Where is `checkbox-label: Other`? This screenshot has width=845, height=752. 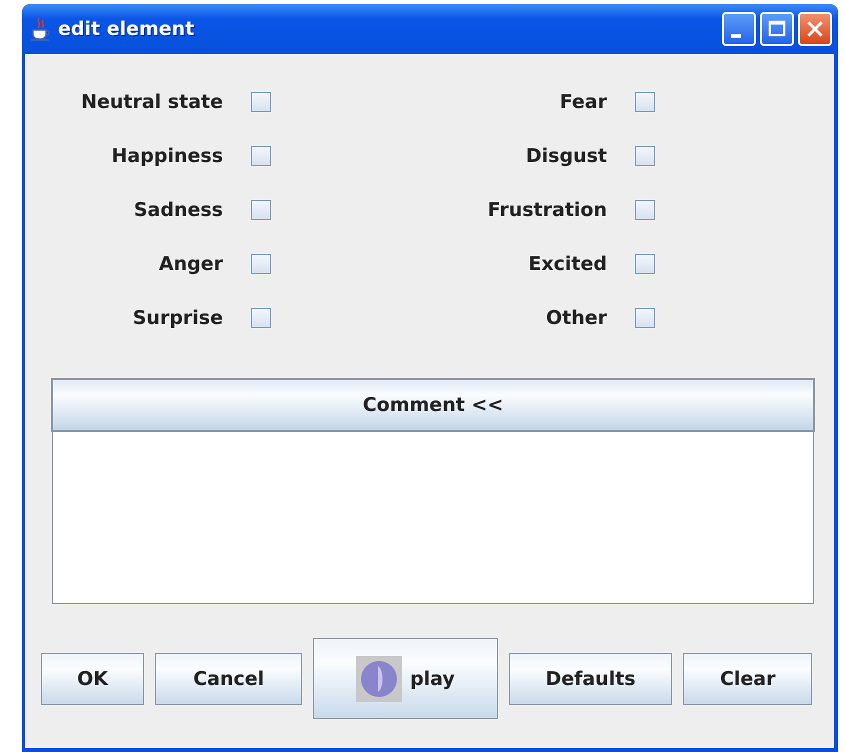
checkbox-label: Other is located at coordinates (575, 318).